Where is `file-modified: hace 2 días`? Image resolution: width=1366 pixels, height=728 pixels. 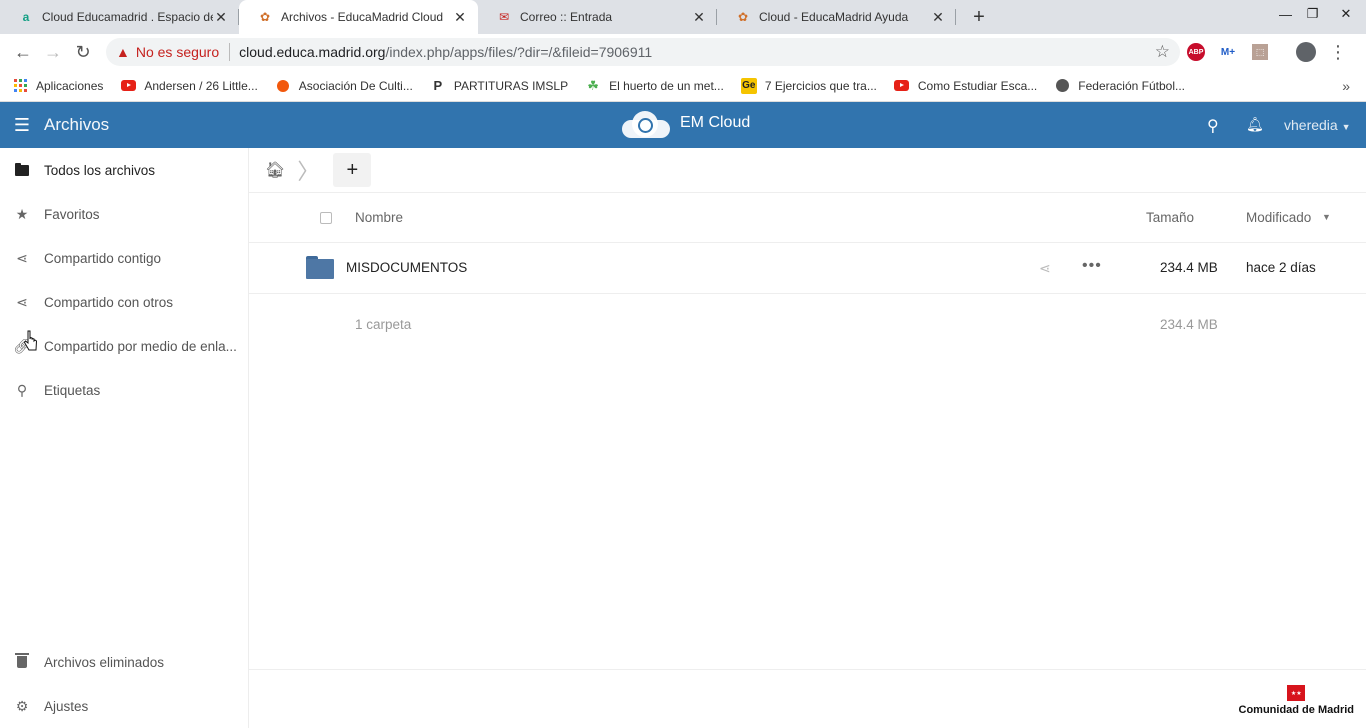
file-modified: hace 2 días is located at coordinates (1281, 267).